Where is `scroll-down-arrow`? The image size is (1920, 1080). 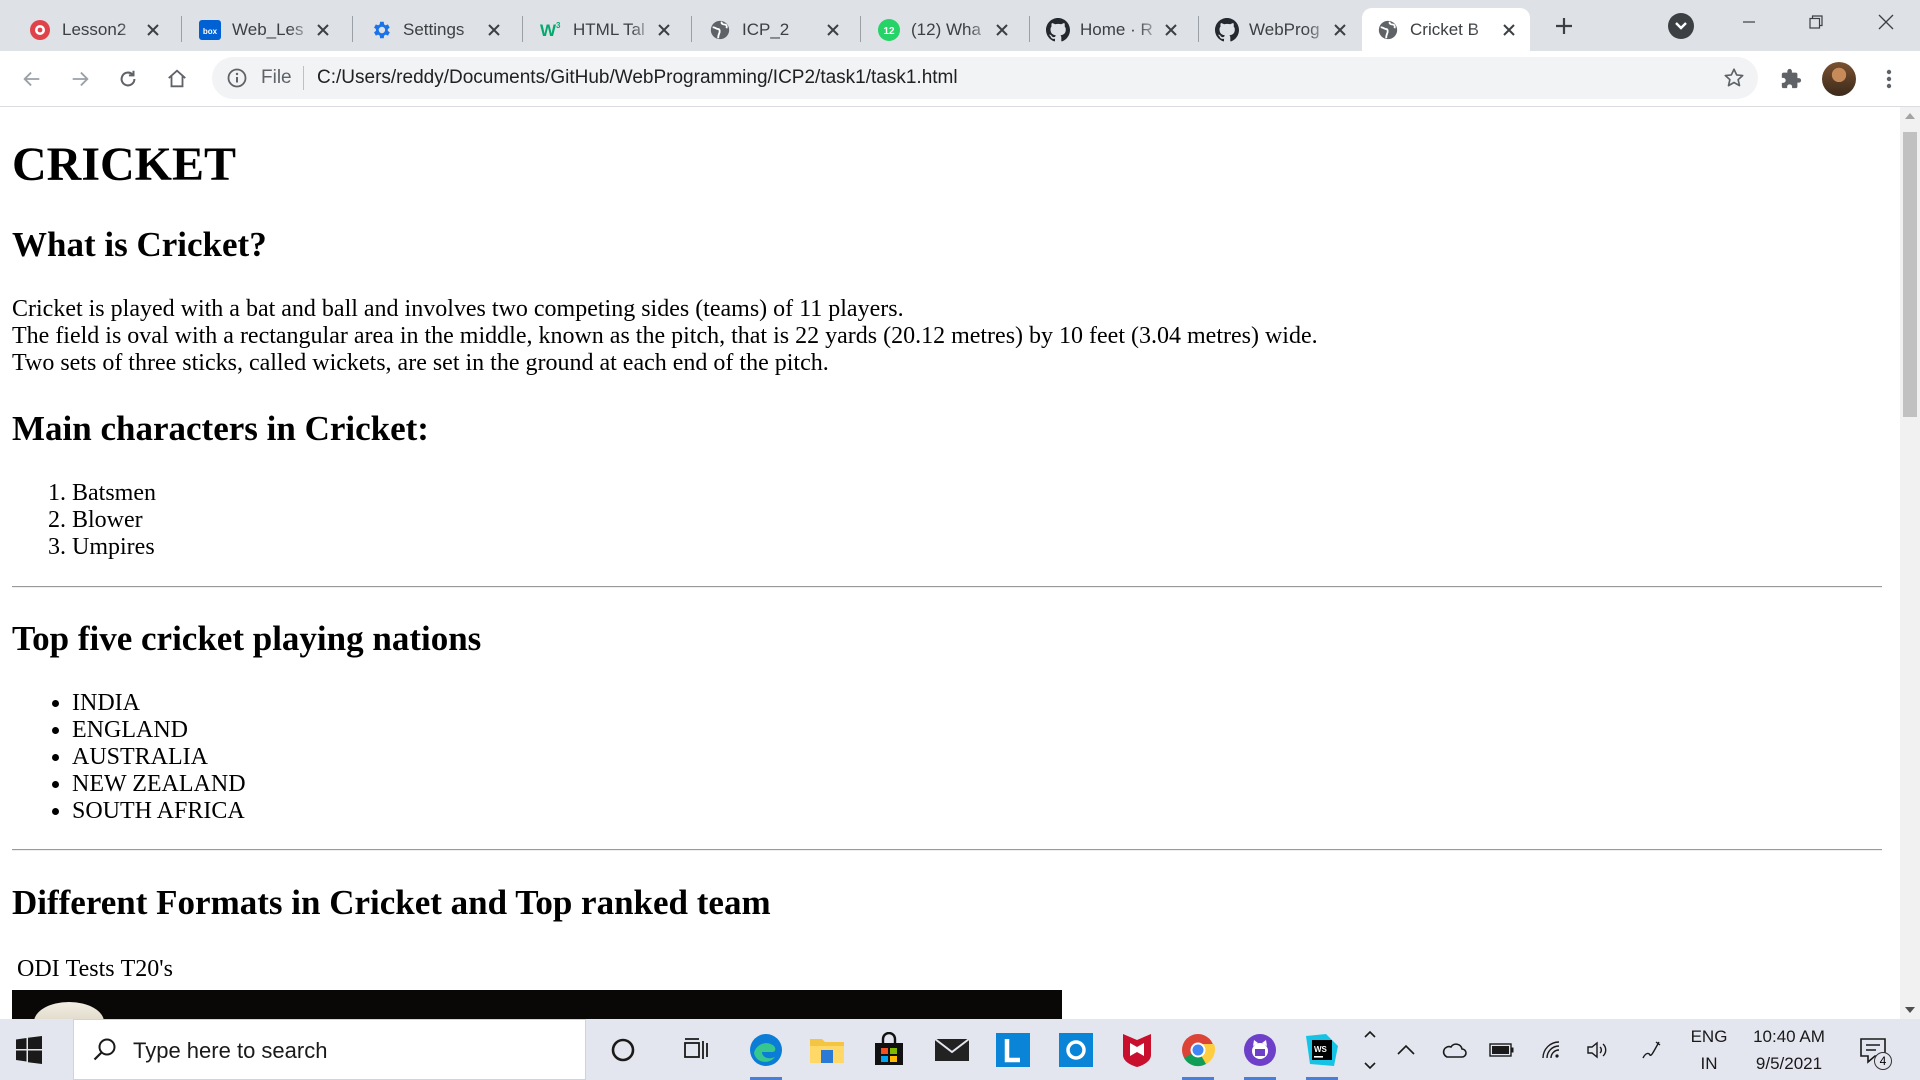 scroll-down-arrow is located at coordinates (1910, 1010).